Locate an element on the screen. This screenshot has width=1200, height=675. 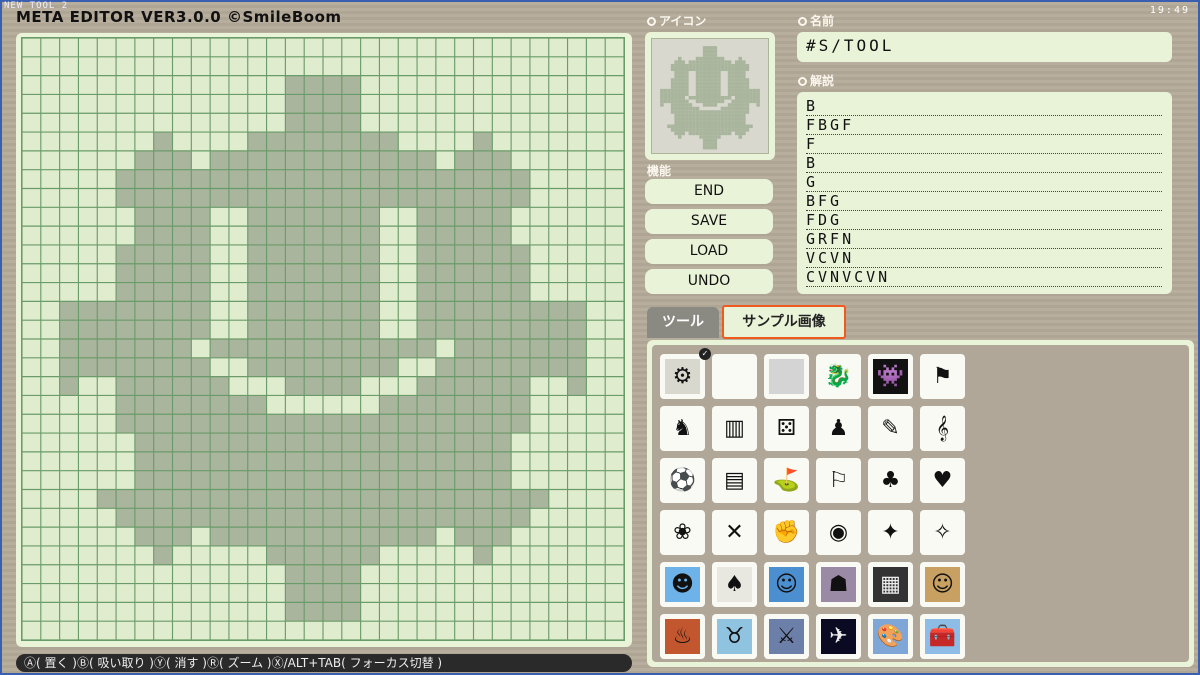
sample-thumbnail: ♟ is located at coordinates (838, 428).